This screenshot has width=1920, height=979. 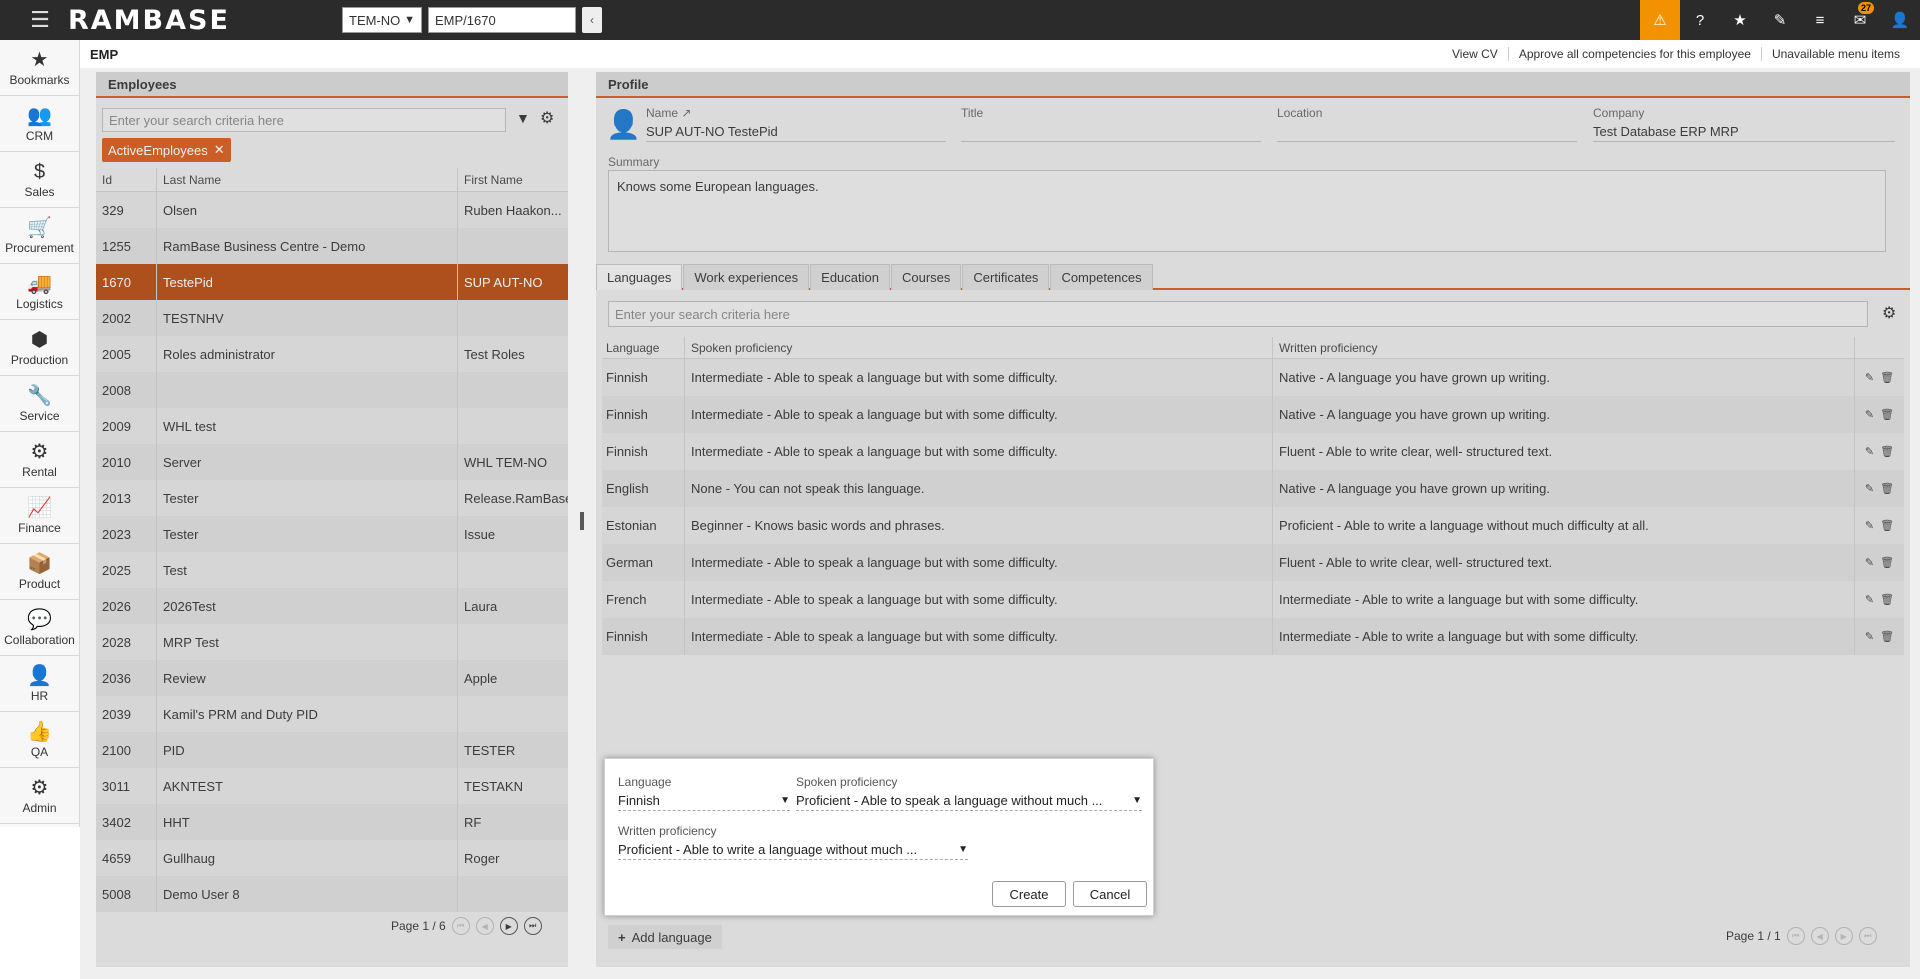 What do you see at coordinates (332, 354) in the screenshot?
I see `table-row: 2005 Roles administrator Test Roles` at bounding box center [332, 354].